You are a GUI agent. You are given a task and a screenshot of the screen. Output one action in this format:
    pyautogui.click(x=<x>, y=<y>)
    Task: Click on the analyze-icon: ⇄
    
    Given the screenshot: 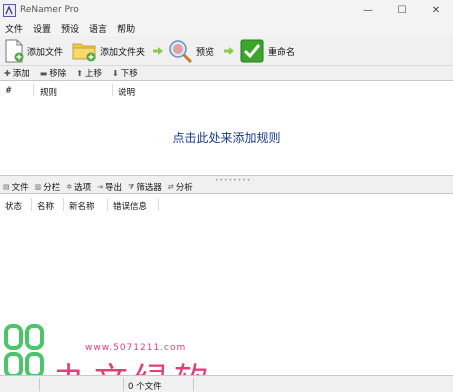 What is the action you would take?
    pyautogui.click(x=170, y=187)
    